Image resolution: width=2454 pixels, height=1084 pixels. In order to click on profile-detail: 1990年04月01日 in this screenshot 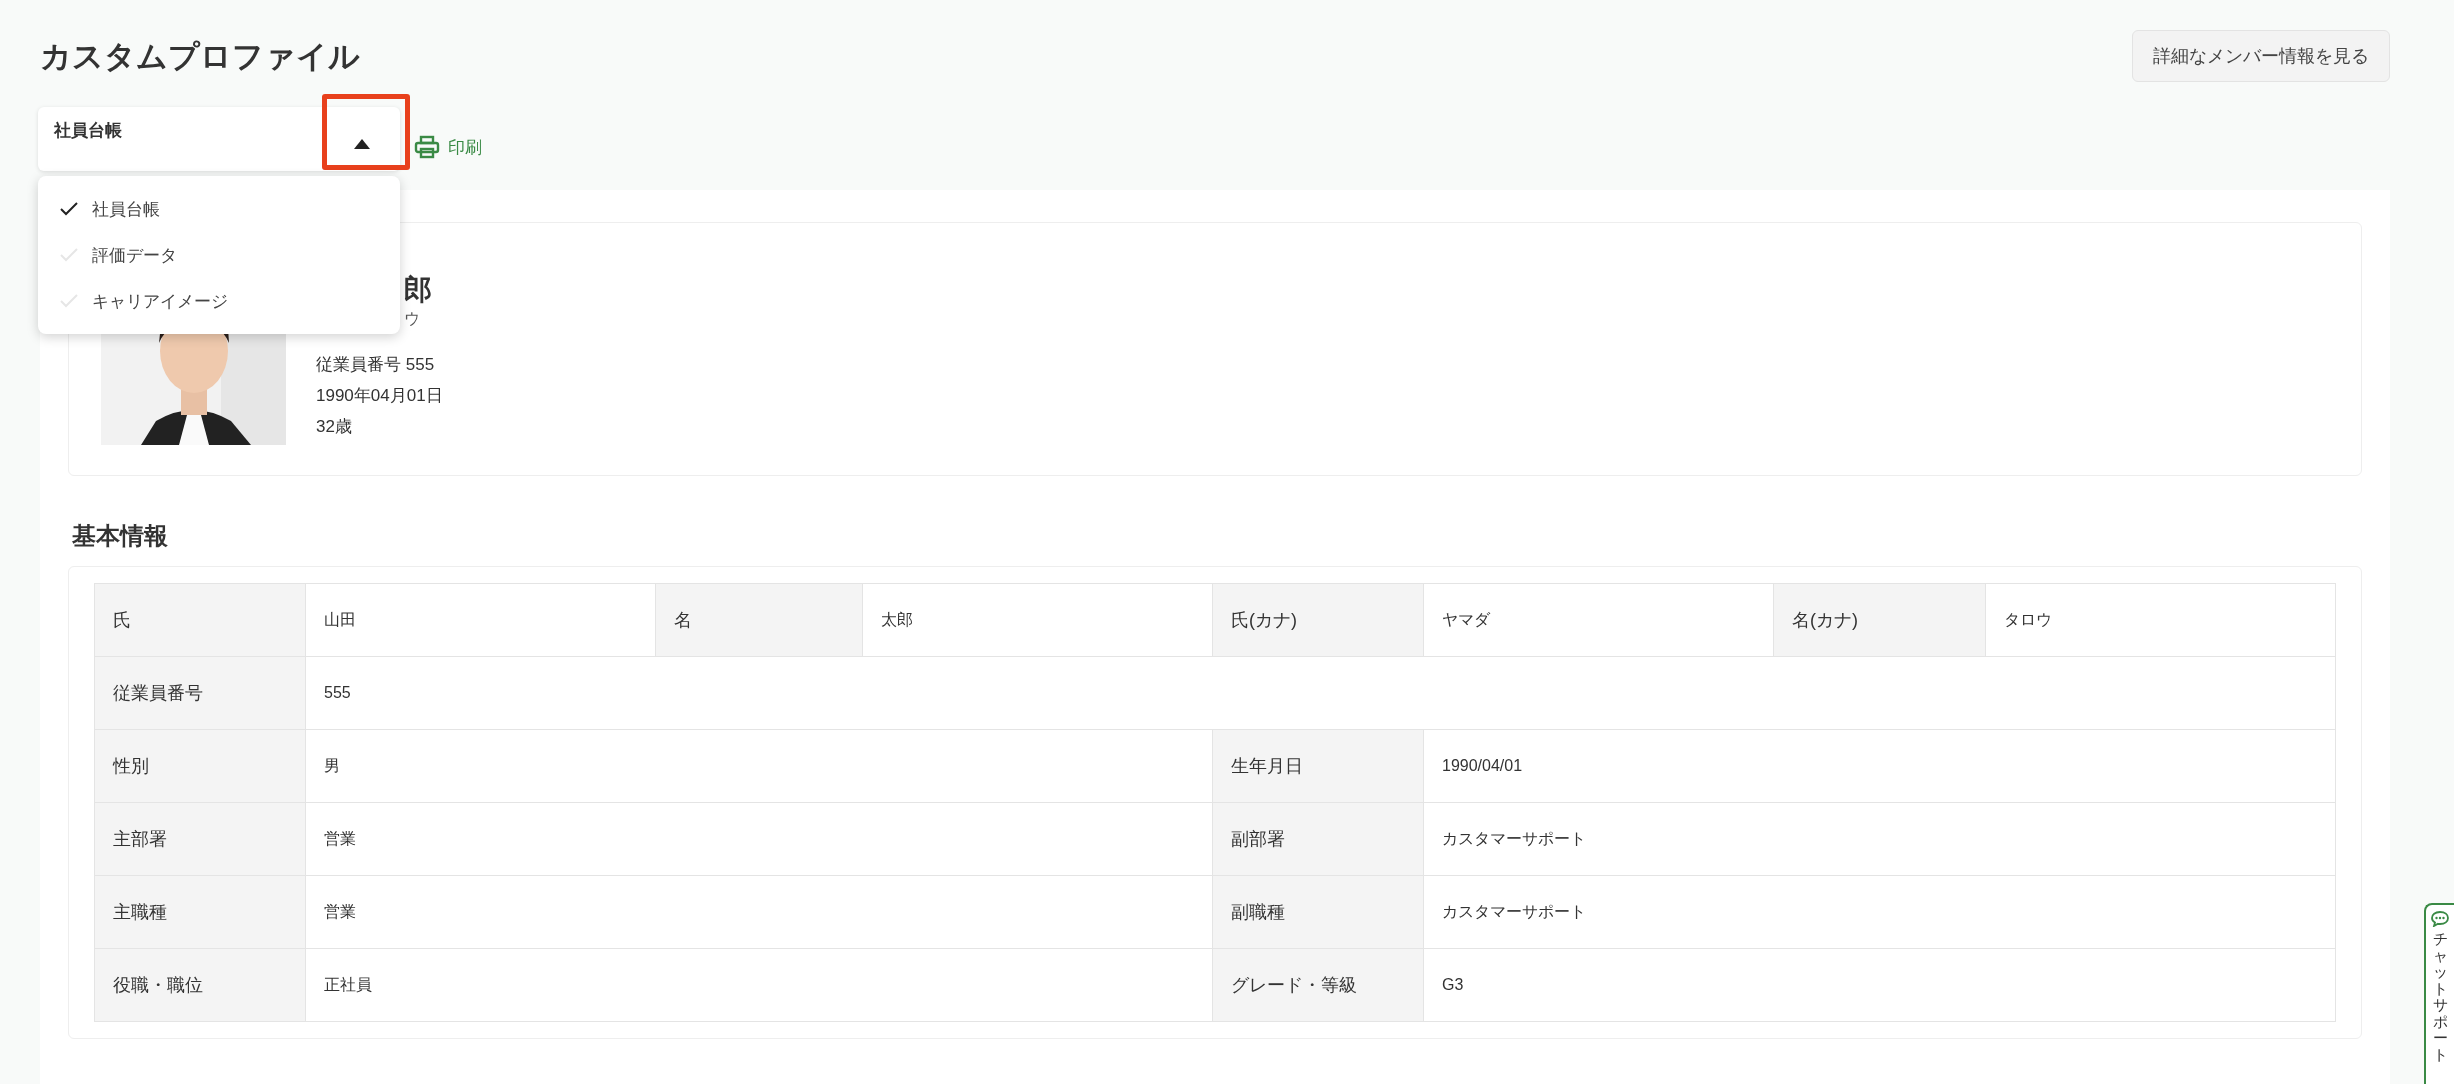, I will do `click(379, 396)`.